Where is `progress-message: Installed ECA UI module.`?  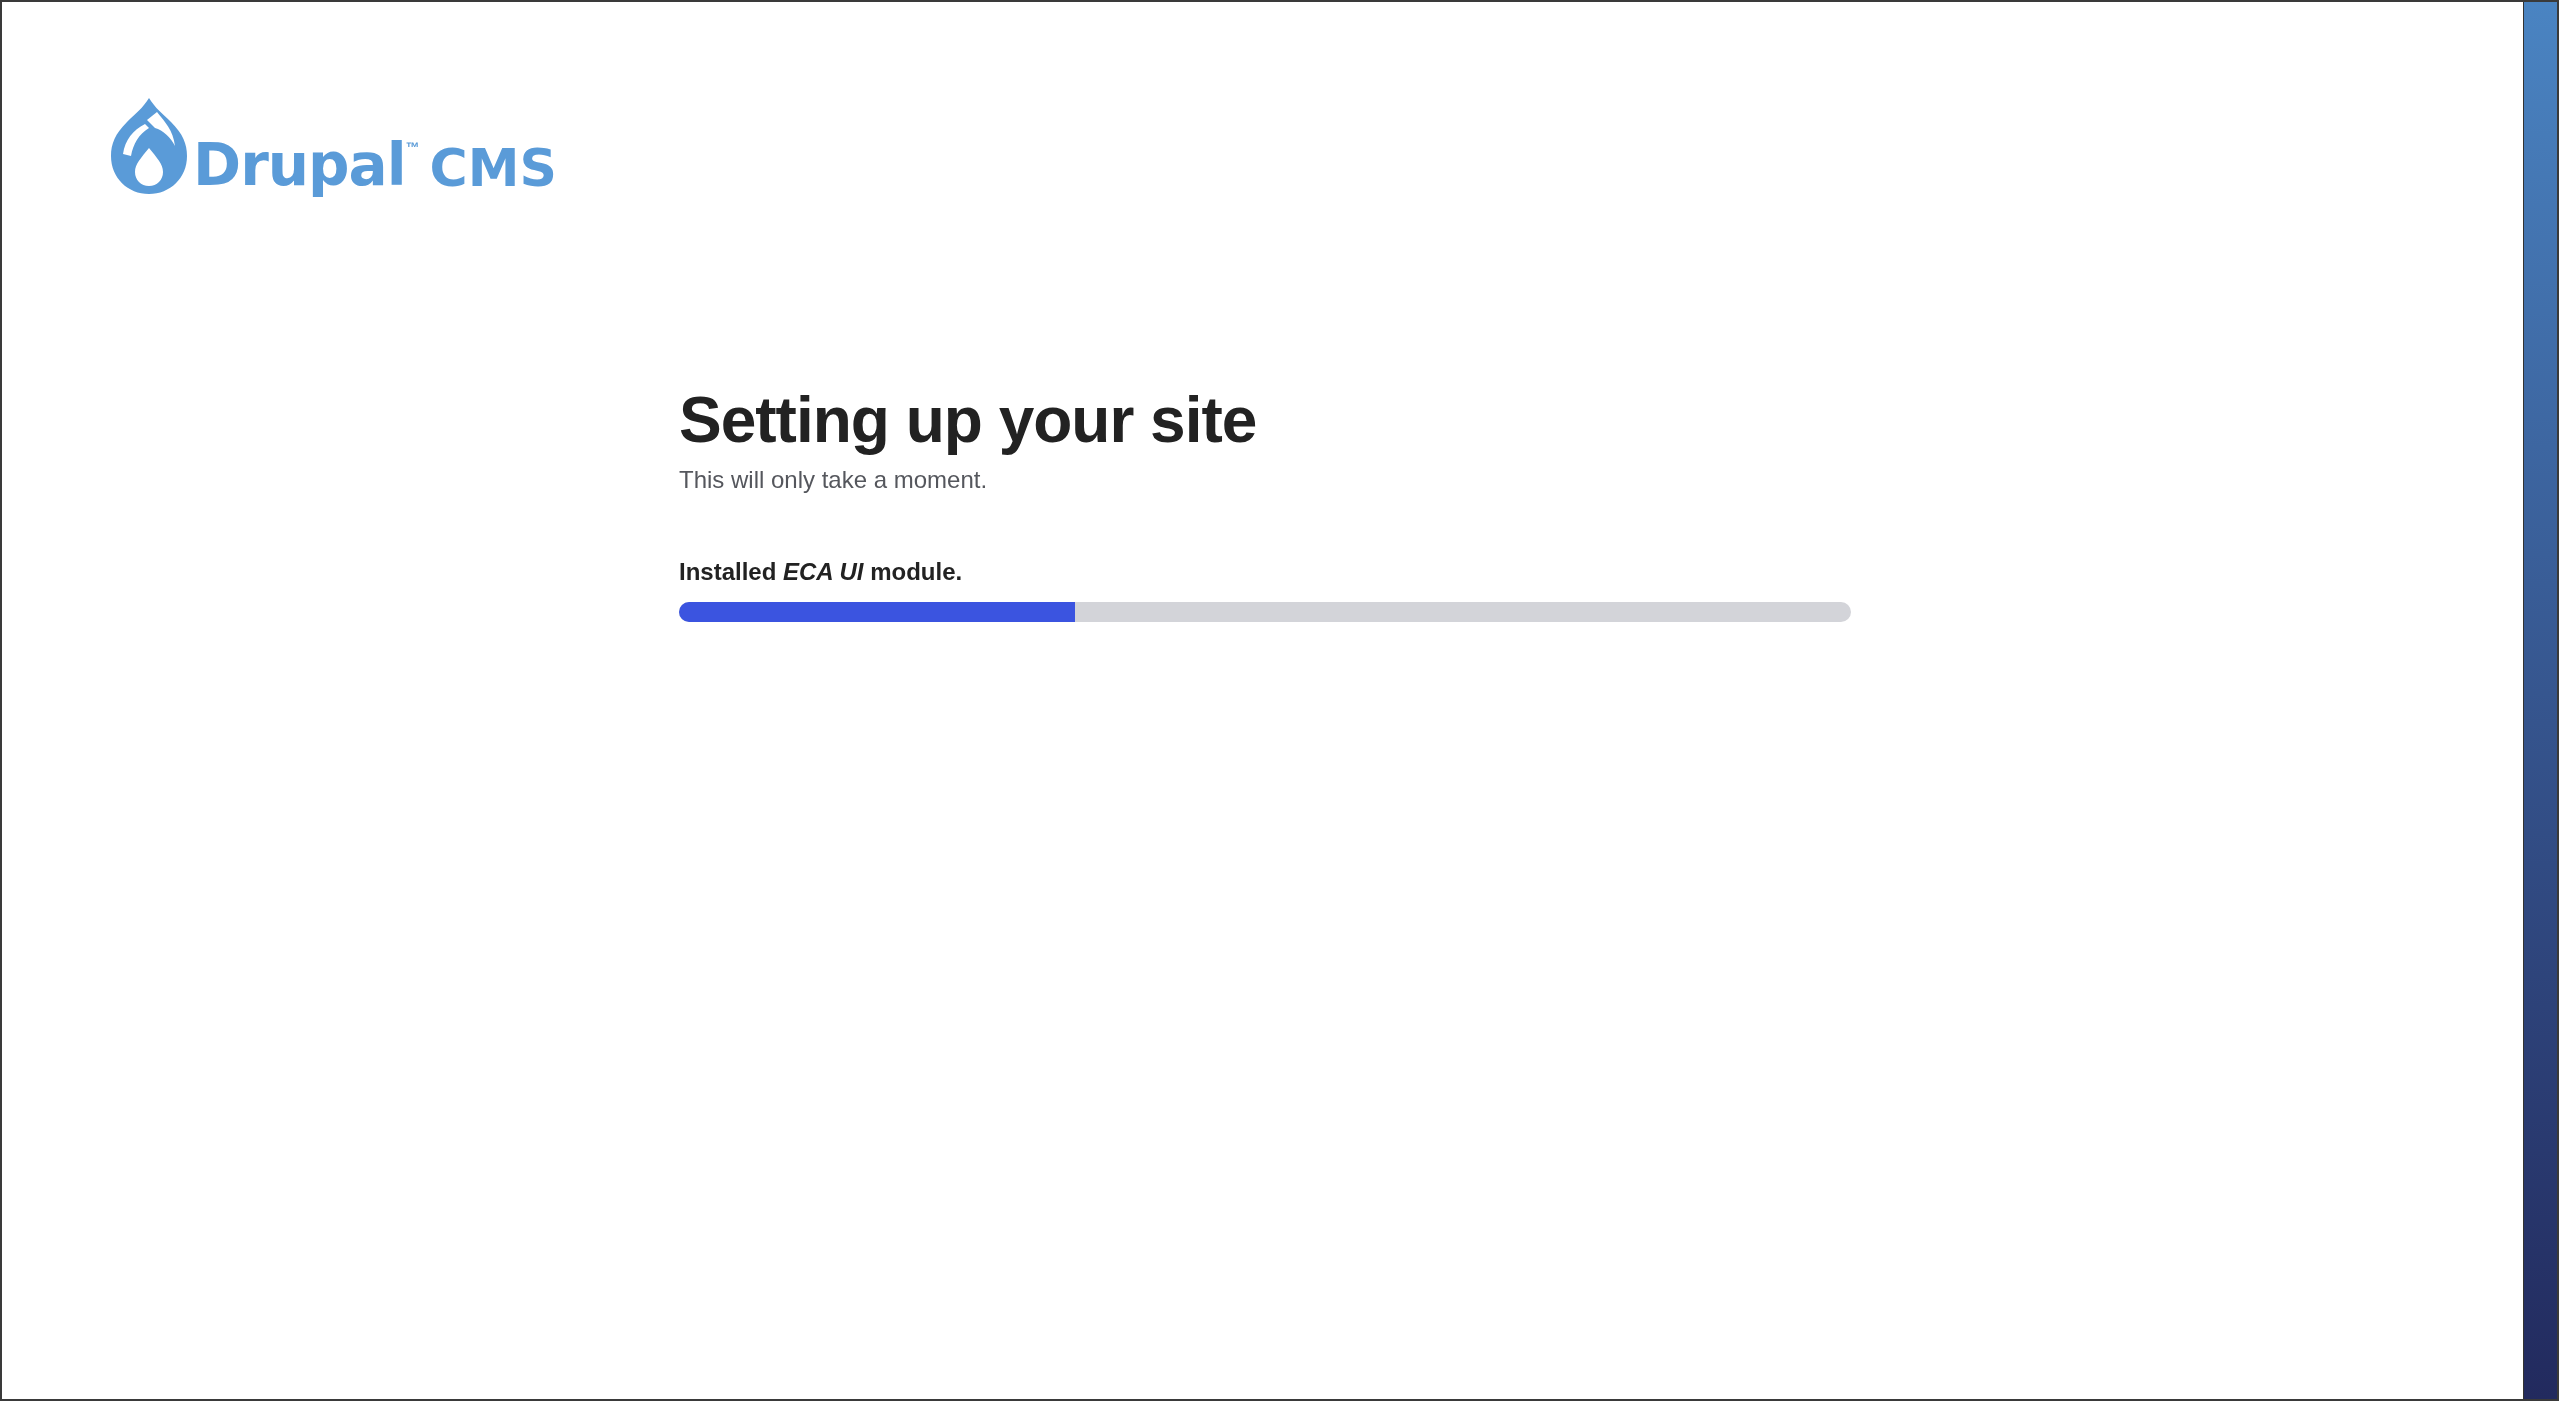 progress-message: Installed ECA UI module. is located at coordinates (821, 572).